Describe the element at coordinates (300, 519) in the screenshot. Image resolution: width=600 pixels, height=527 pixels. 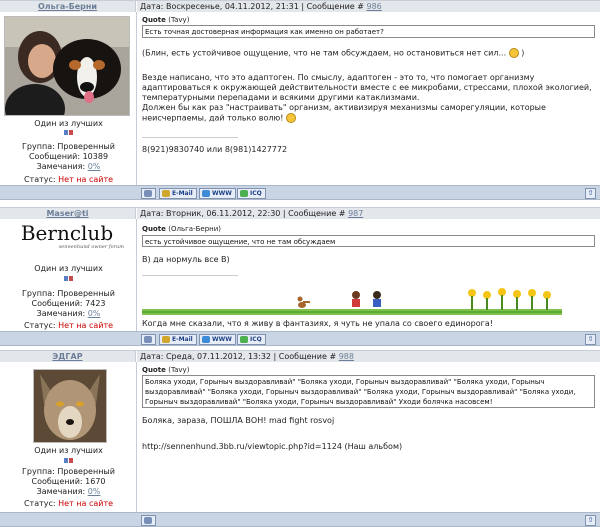
I see `post-toolbar: ⇧` at that location.